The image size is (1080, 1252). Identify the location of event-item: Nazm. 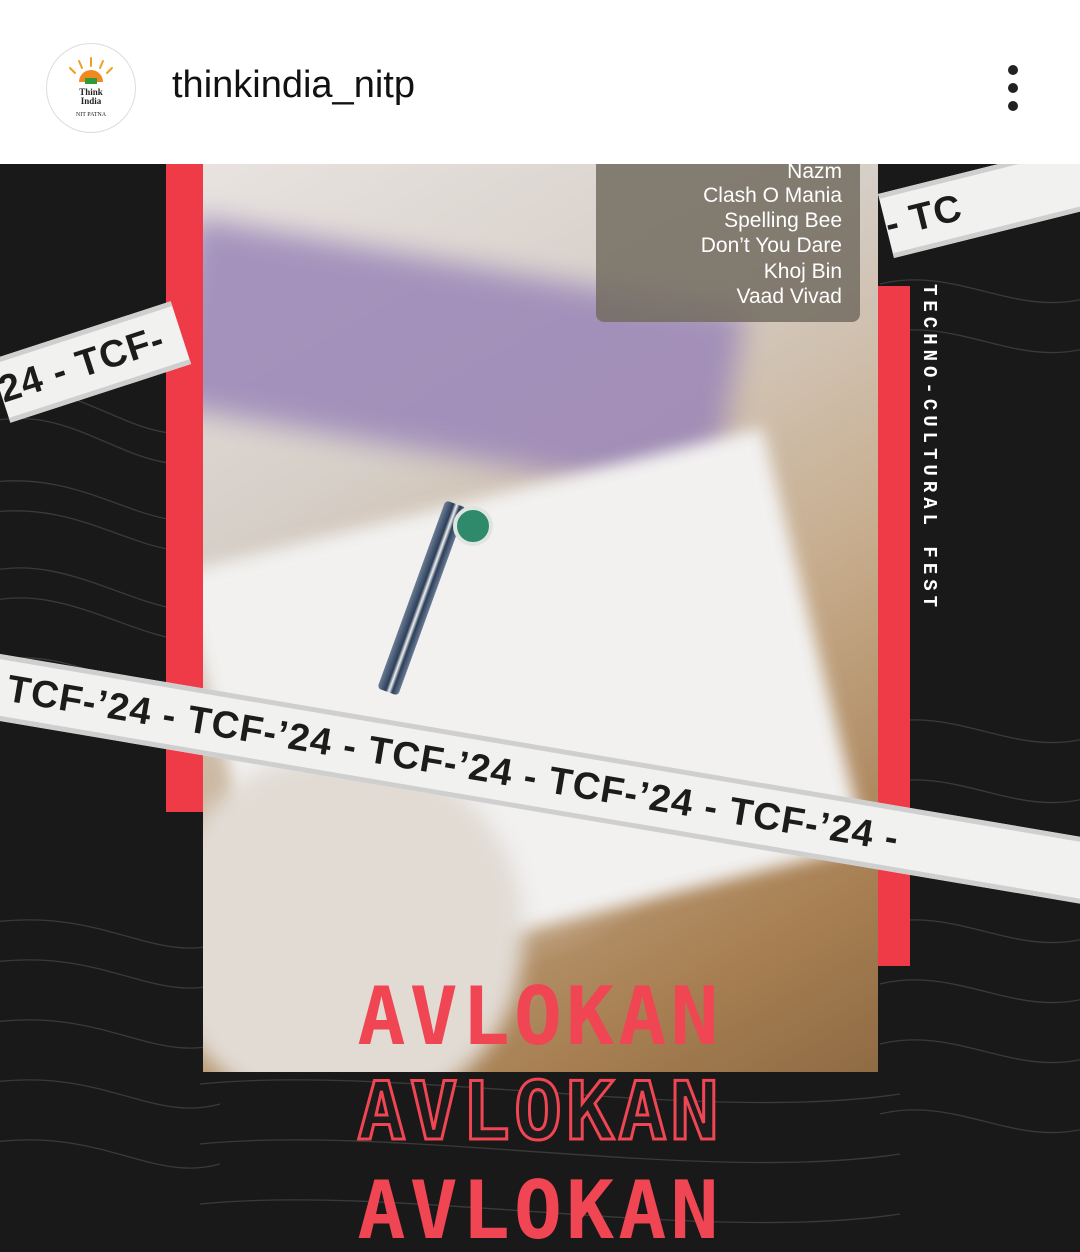
(814, 173).